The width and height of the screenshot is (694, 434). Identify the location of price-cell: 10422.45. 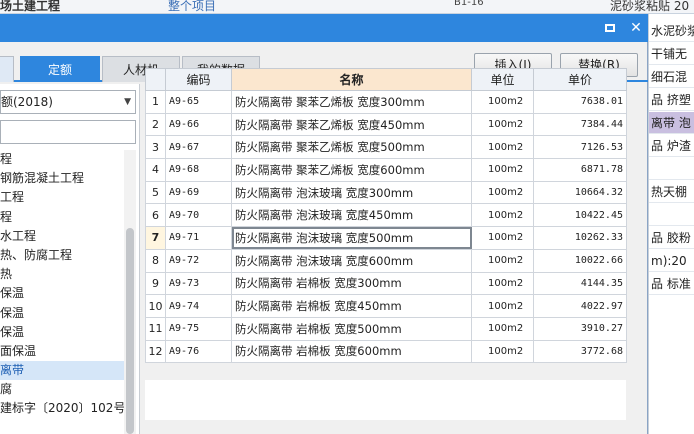
(580, 215).